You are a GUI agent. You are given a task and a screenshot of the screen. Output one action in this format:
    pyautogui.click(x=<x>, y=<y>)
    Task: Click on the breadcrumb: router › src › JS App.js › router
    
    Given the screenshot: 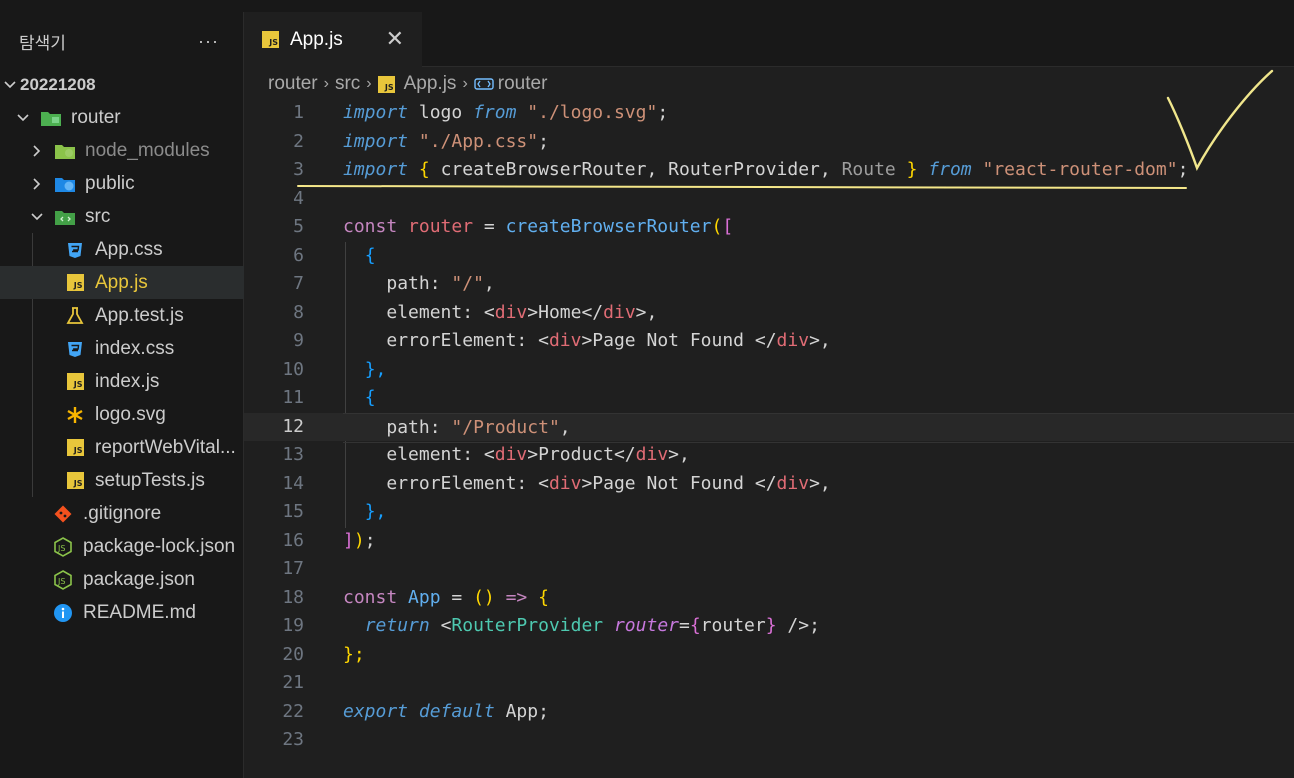 What is the action you would take?
    pyautogui.click(x=407, y=84)
    